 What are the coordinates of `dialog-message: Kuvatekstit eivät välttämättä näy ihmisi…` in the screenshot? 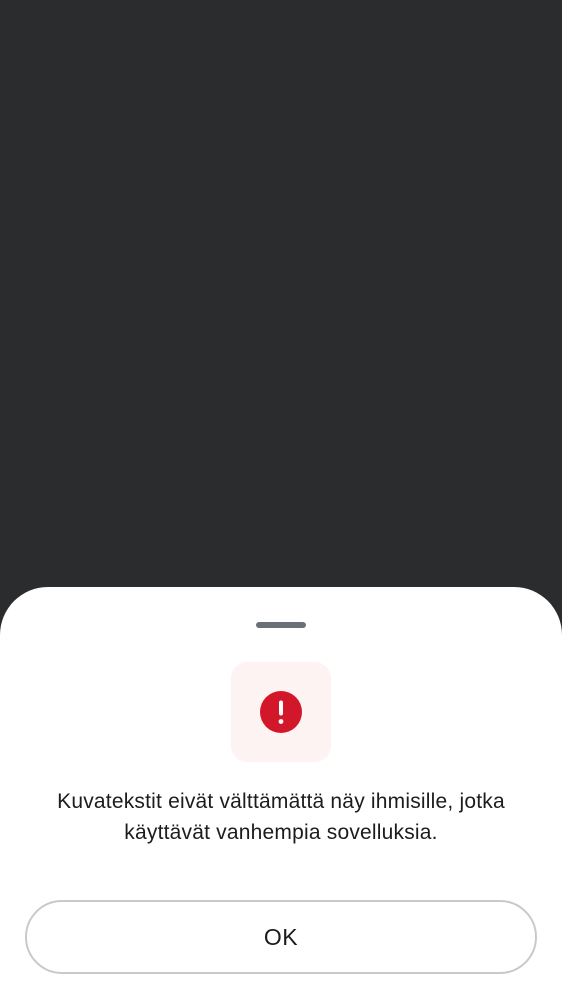 It's located at (281, 817).